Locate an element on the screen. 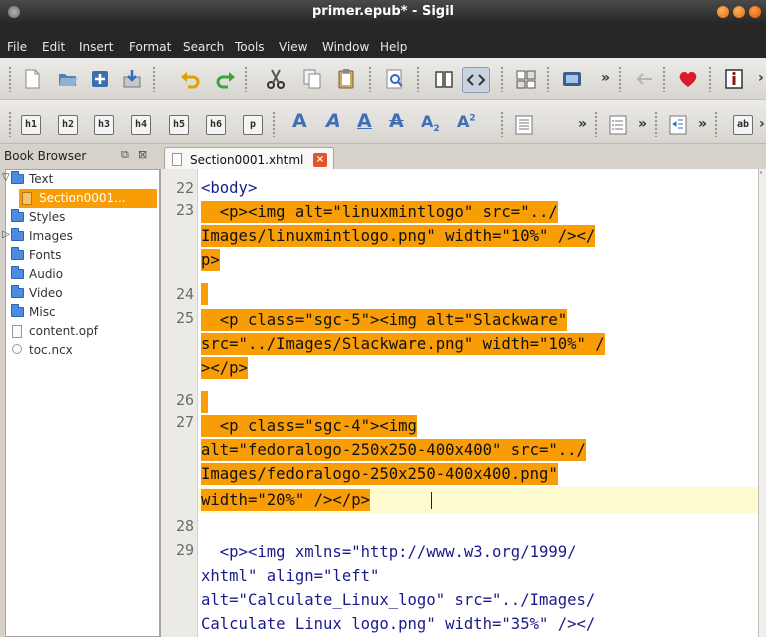 This screenshot has width=766, height=637. menu-file: File is located at coordinates (17, 47).